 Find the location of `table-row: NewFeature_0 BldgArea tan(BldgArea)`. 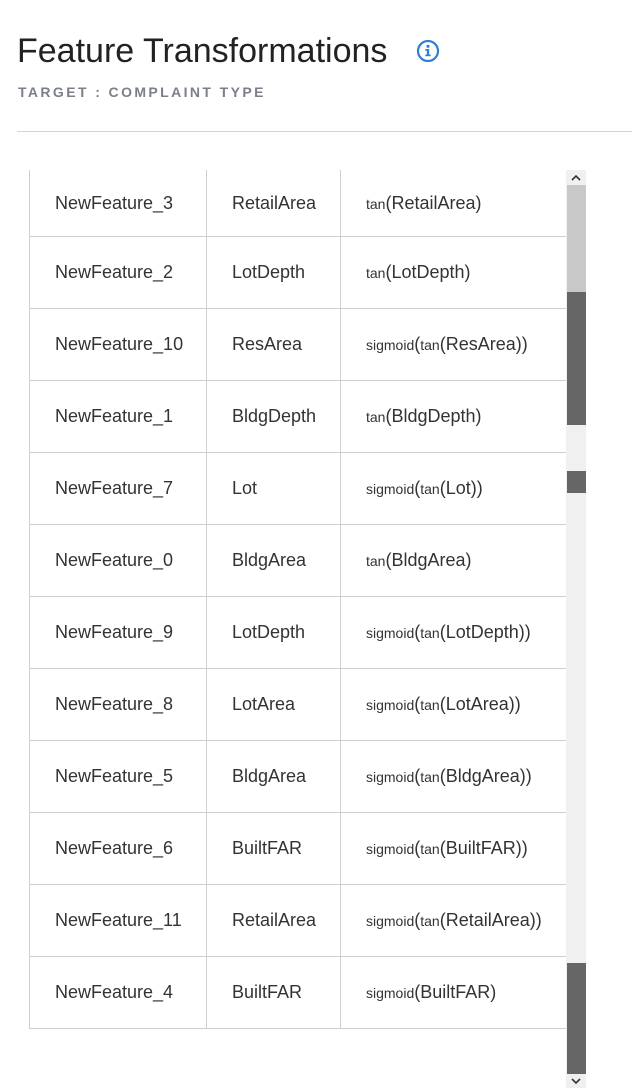

table-row: NewFeature_0 BldgArea tan(BldgArea) is located at coordinates (297, 560).